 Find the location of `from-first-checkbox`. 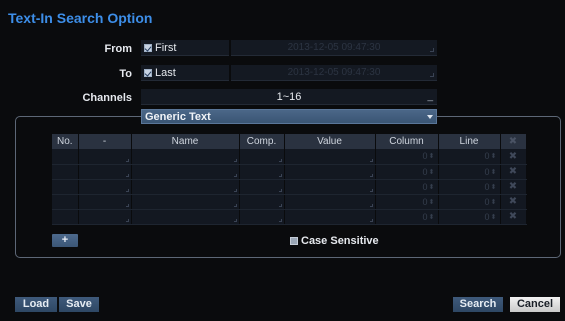

from-first-checkbox is located at coordinates (148, 47).